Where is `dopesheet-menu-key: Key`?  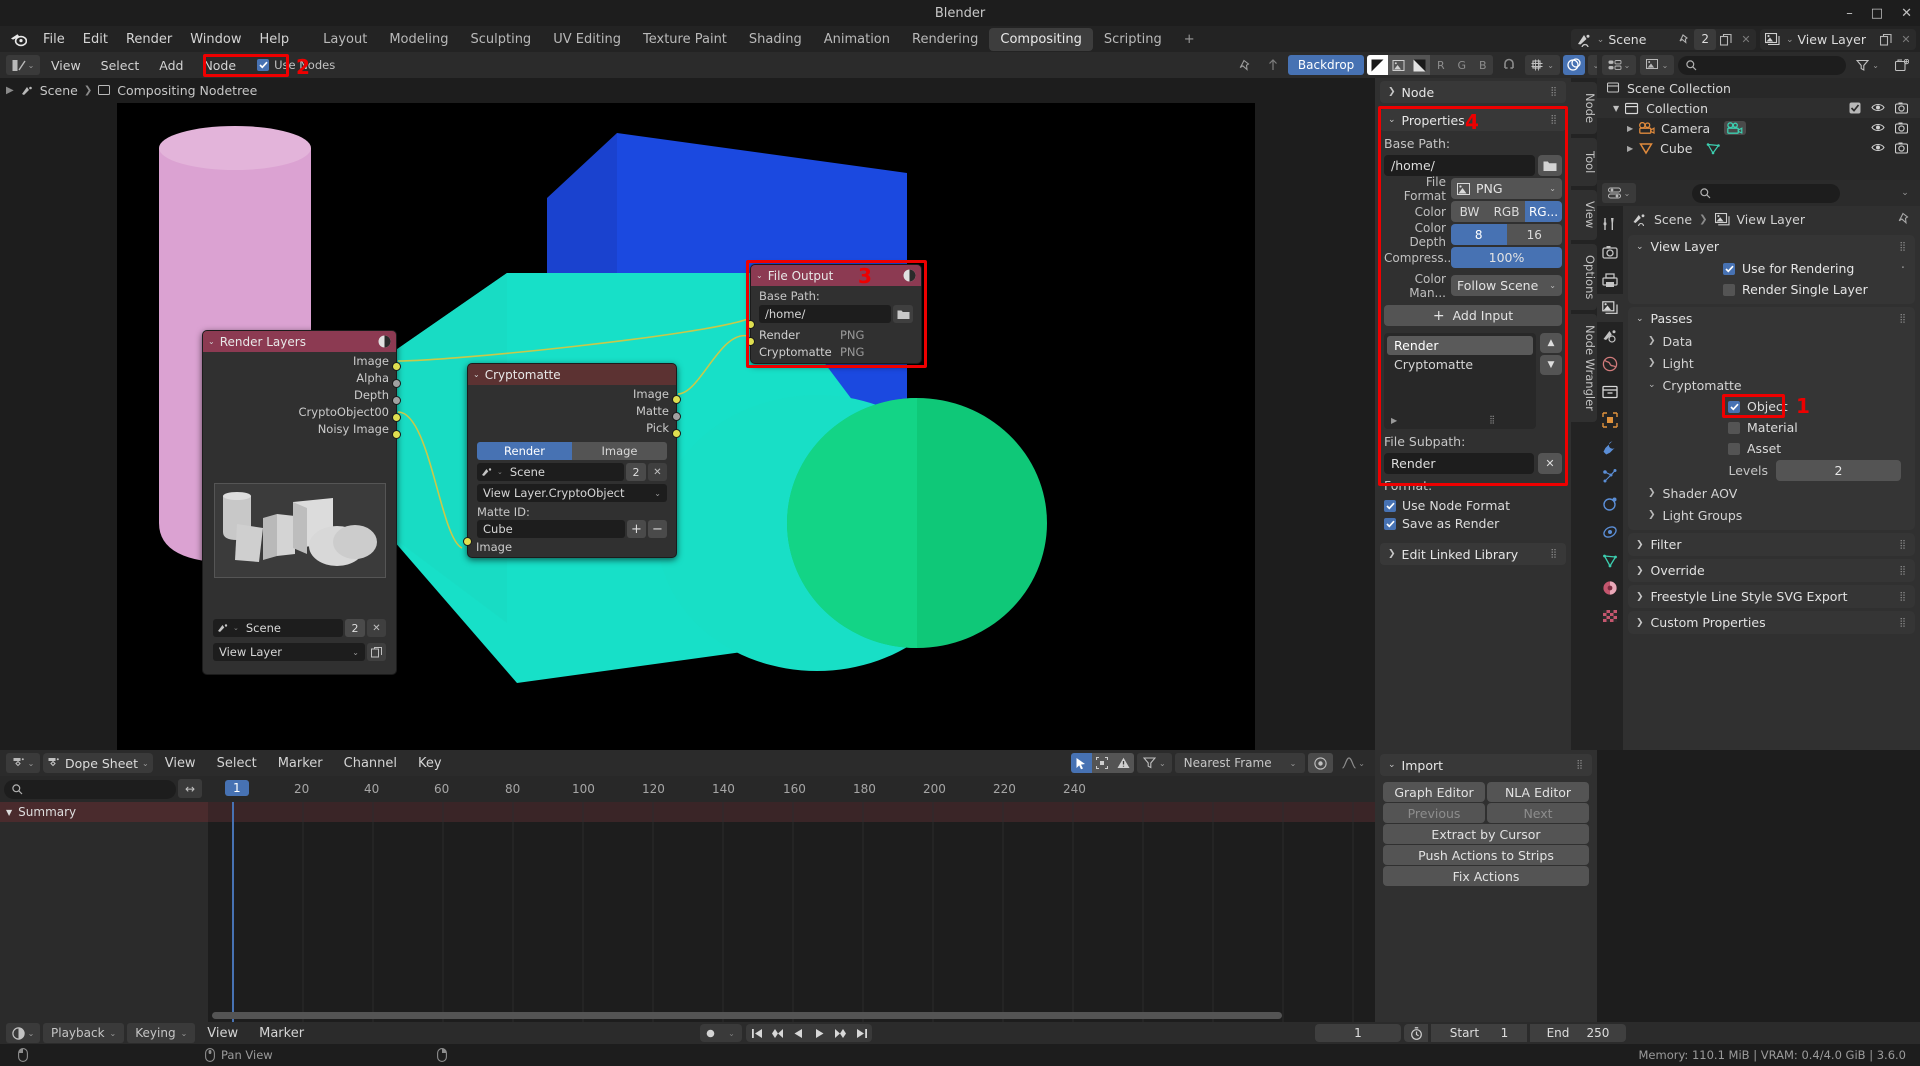 dopesheet-menu-key: Key is located at coordinates (430, 763).